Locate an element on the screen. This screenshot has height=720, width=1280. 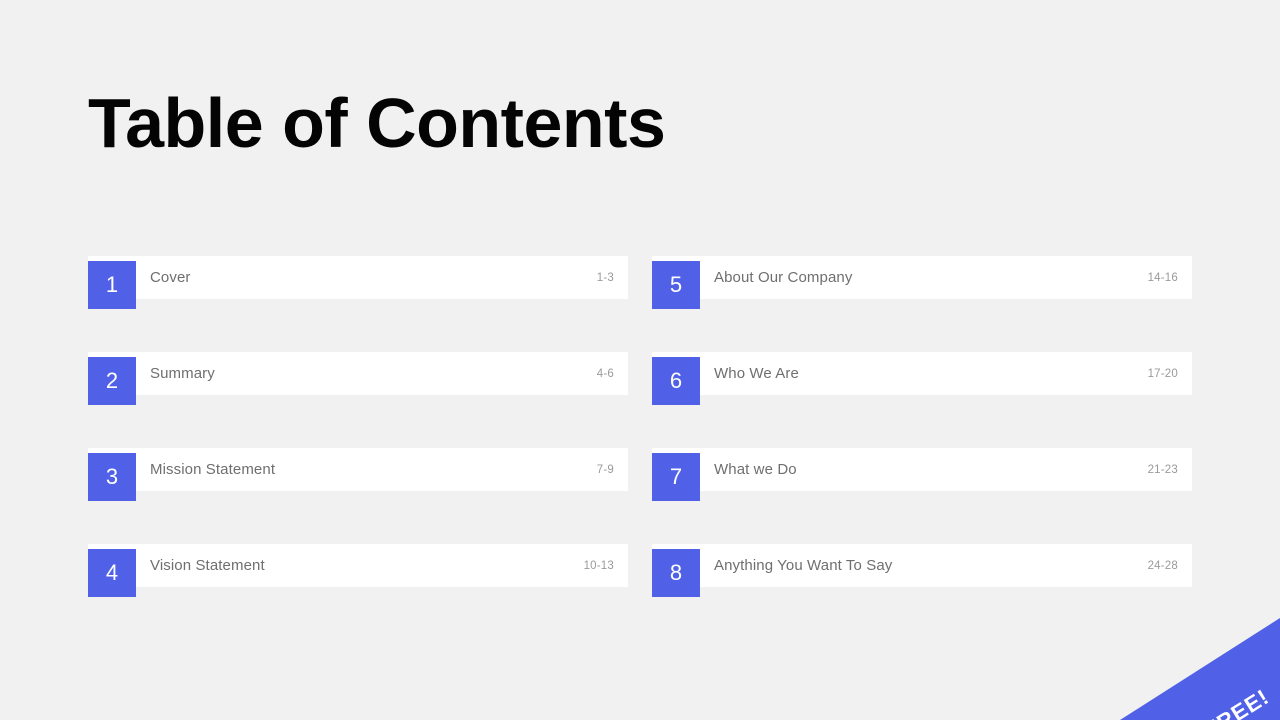
list-item: What we Do 21-23 7 is located at coordinates (922, 474).